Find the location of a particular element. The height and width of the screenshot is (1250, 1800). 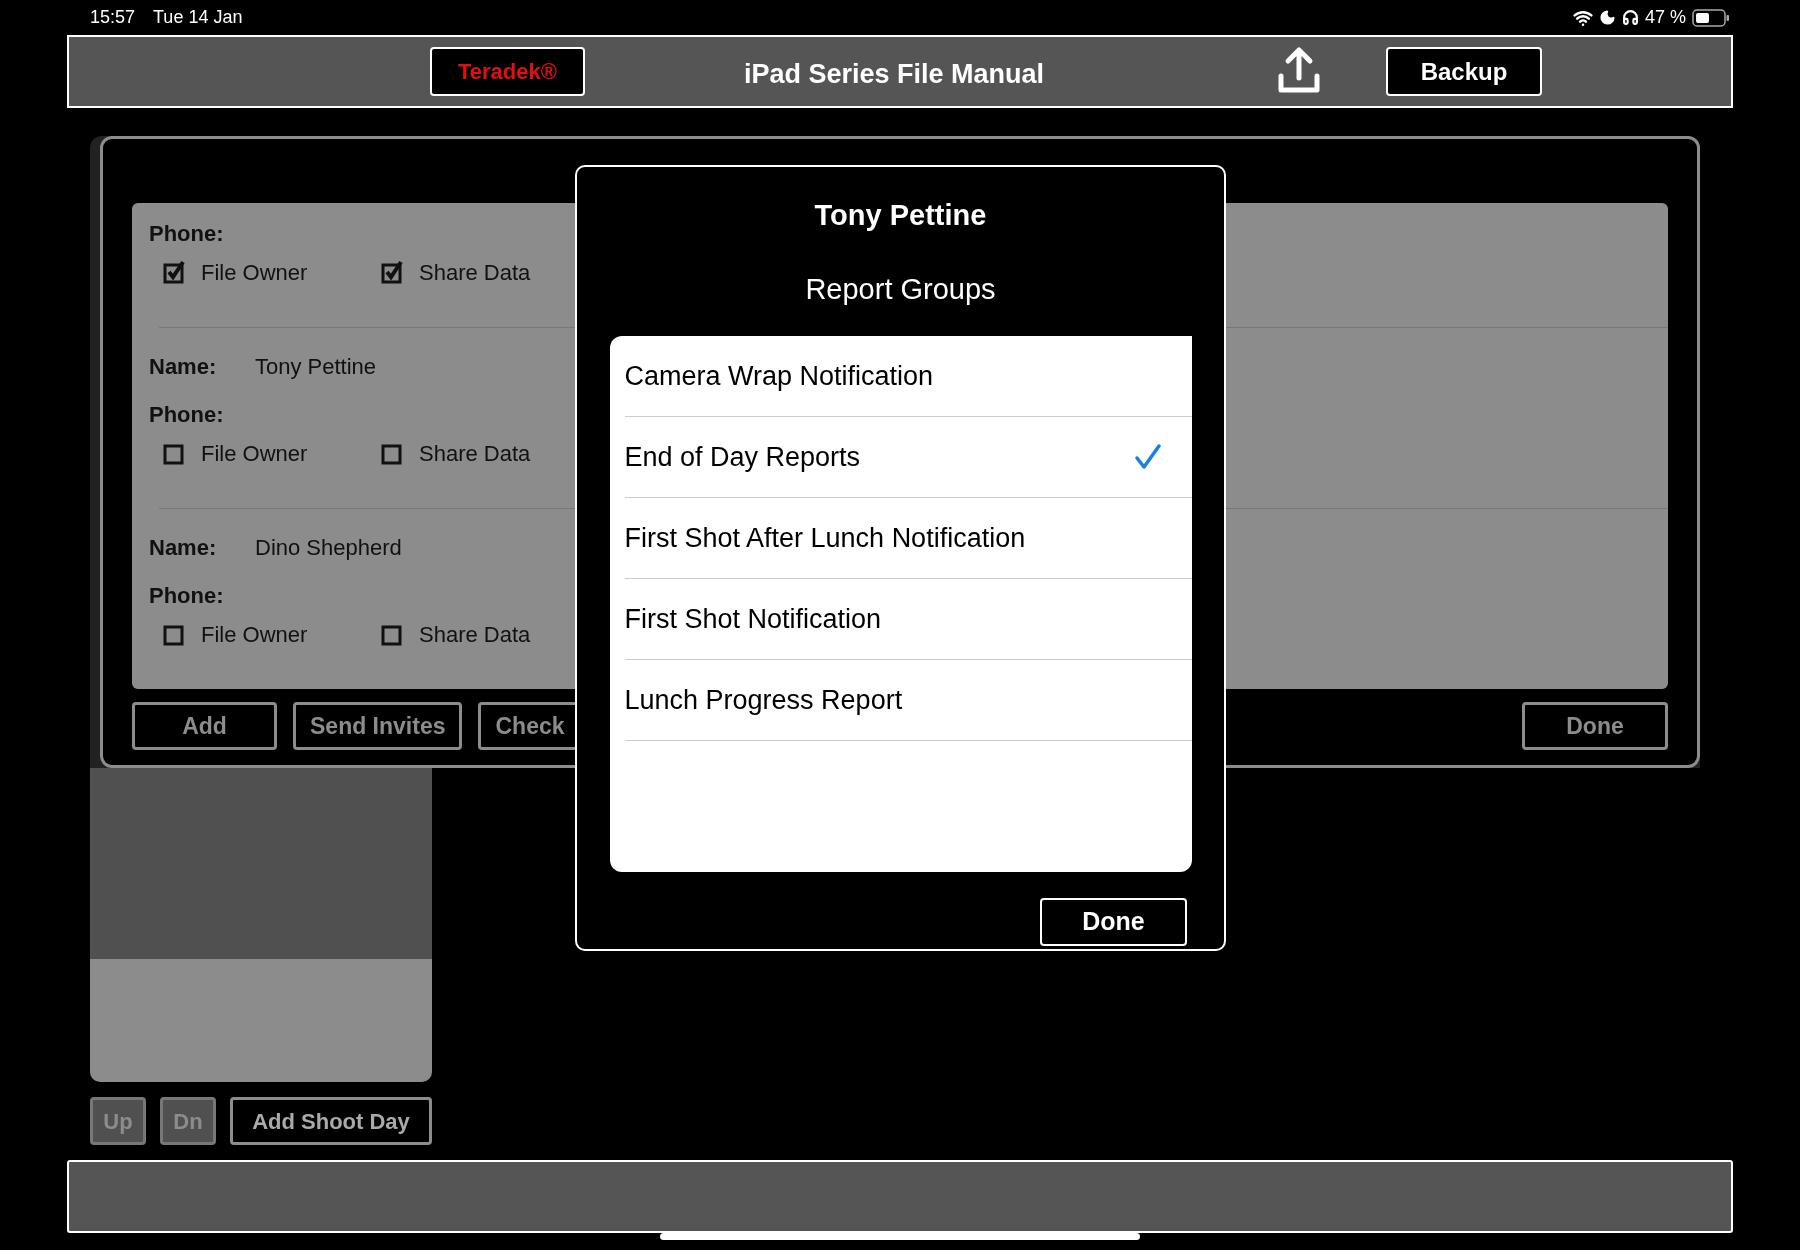

done-button: Done is located at coordinates (1595, 726).